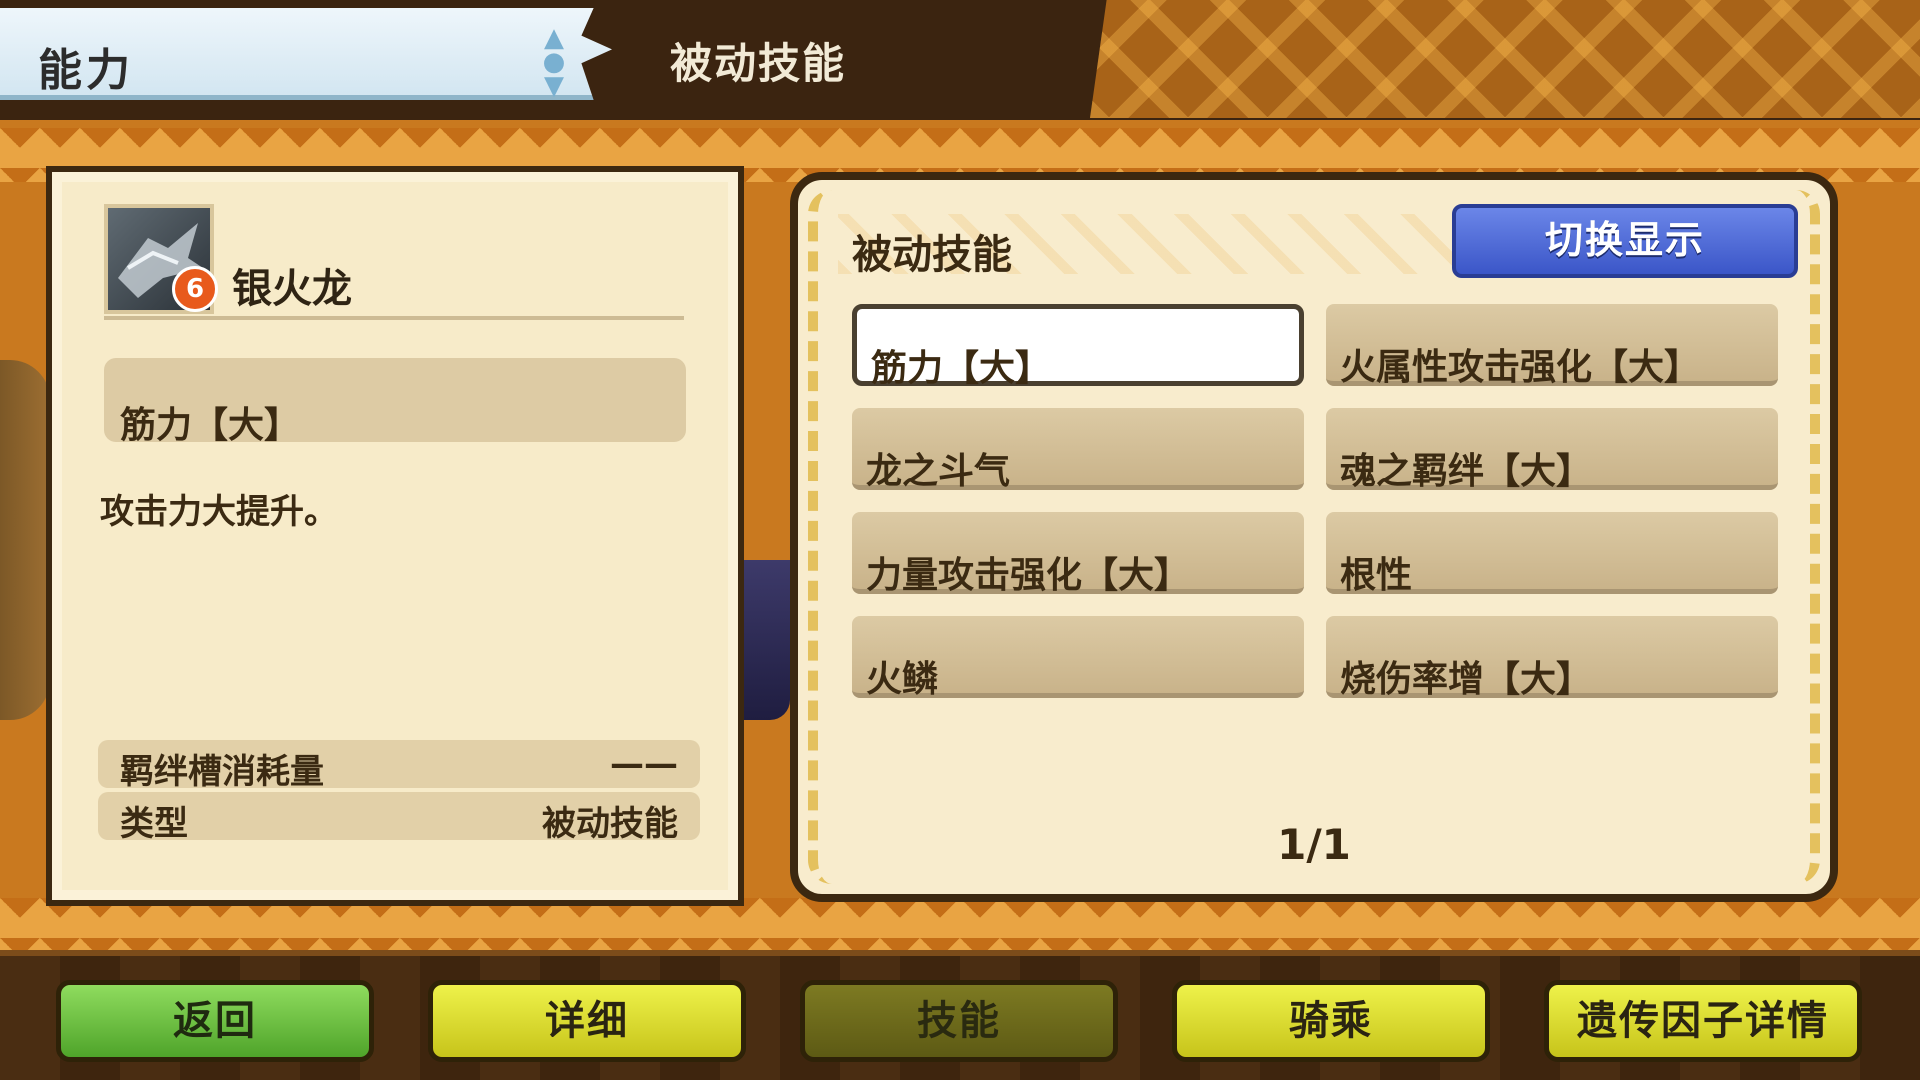  Describe the element at coordinates (1314, 844) in the screenshot. I see `page-indicator: 1/1` at that location.